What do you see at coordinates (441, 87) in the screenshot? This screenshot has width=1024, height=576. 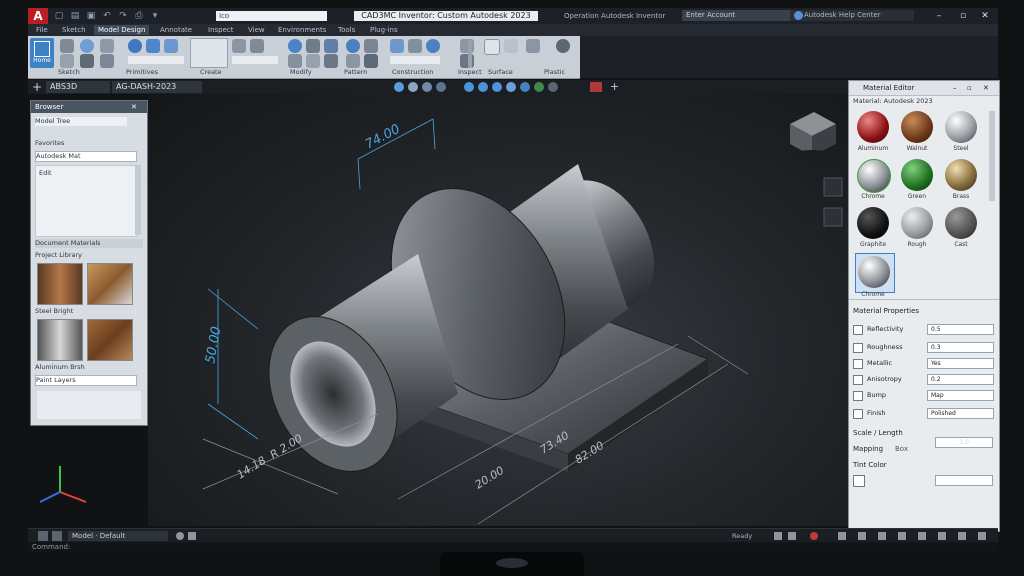 I see `orbit-icon` at bounding box center [441, 87].